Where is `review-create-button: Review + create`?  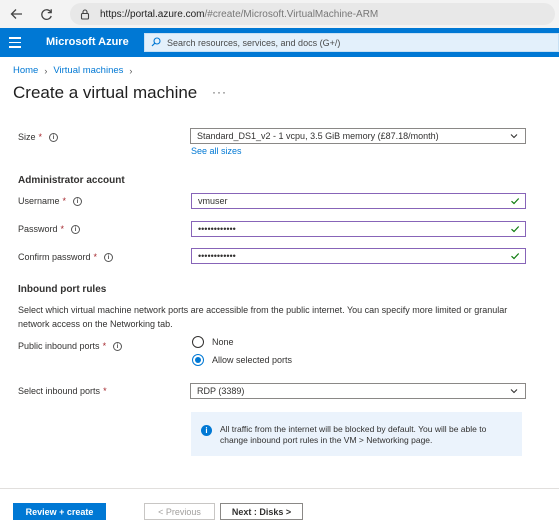 review-create-button: Review + create is located at coordinates (59, 511).